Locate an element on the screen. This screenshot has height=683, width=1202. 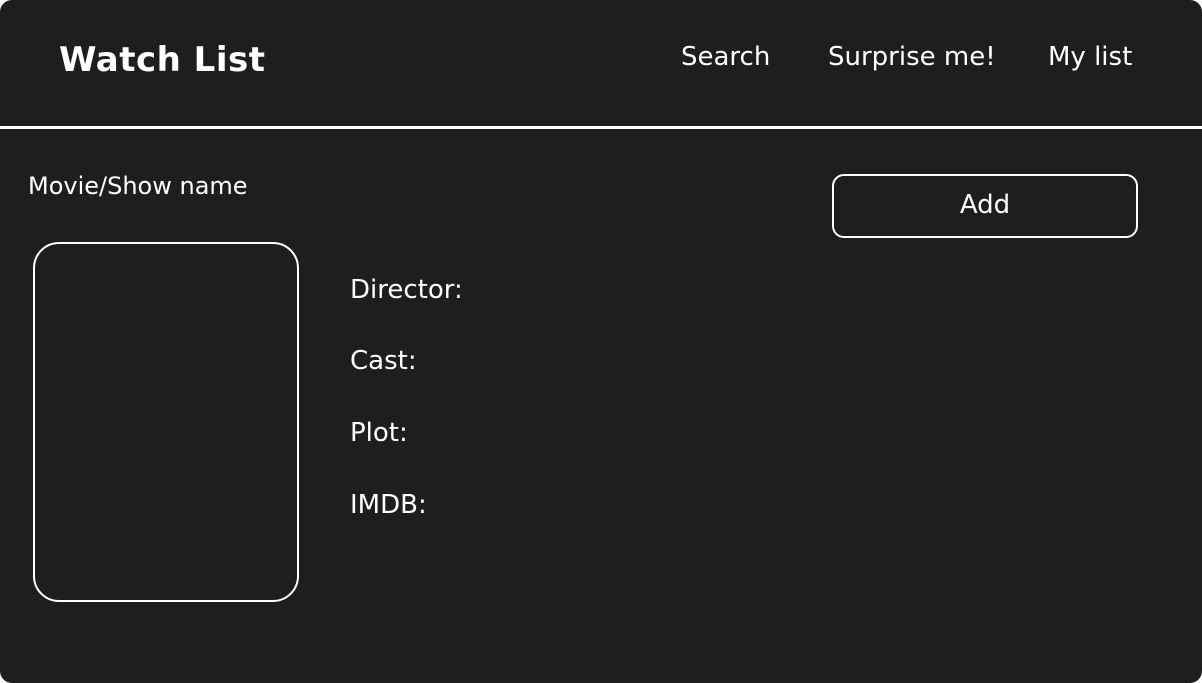
director-label: Director: is located at coordinates (406, 290).